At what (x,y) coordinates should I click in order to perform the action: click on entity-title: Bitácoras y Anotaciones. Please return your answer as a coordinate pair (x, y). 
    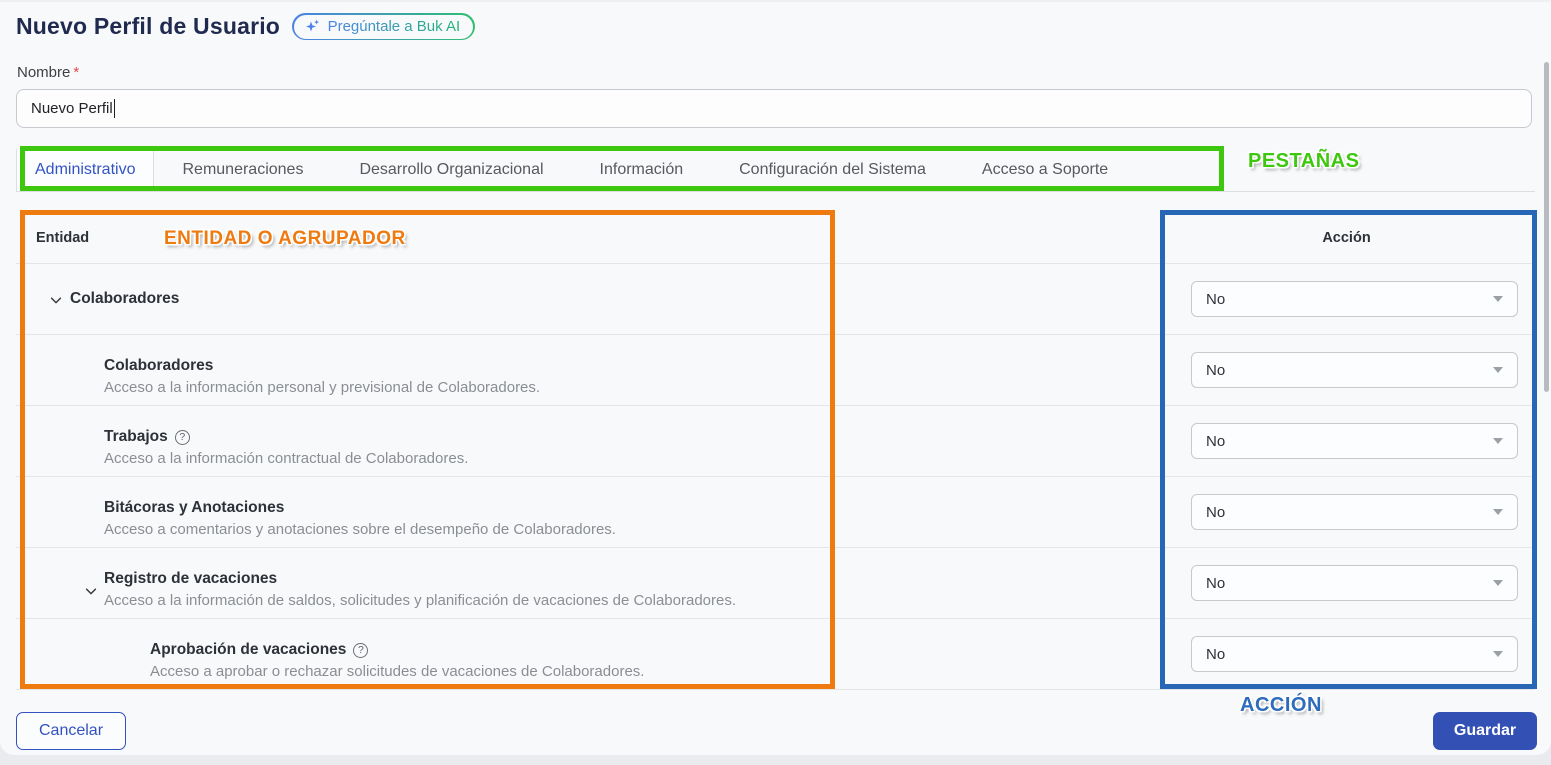
    Looking at the image, I should click on (194, 507).